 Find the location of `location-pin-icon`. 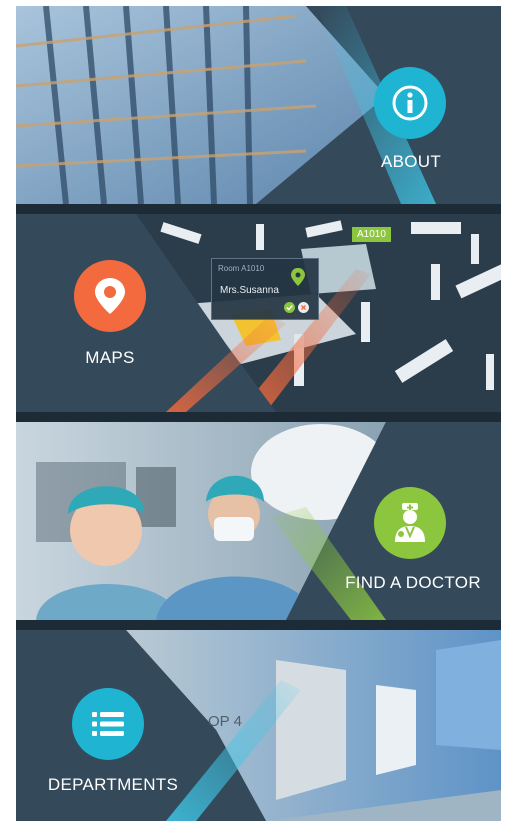

location-pin-icon is located at coordinates (298, 277).